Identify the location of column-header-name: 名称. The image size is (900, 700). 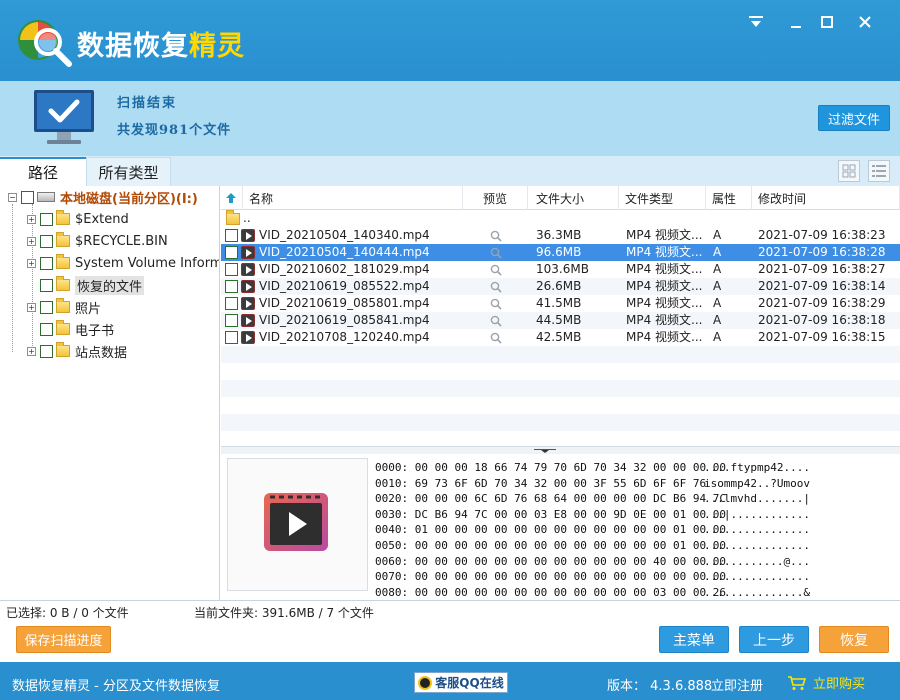
(353, 198).